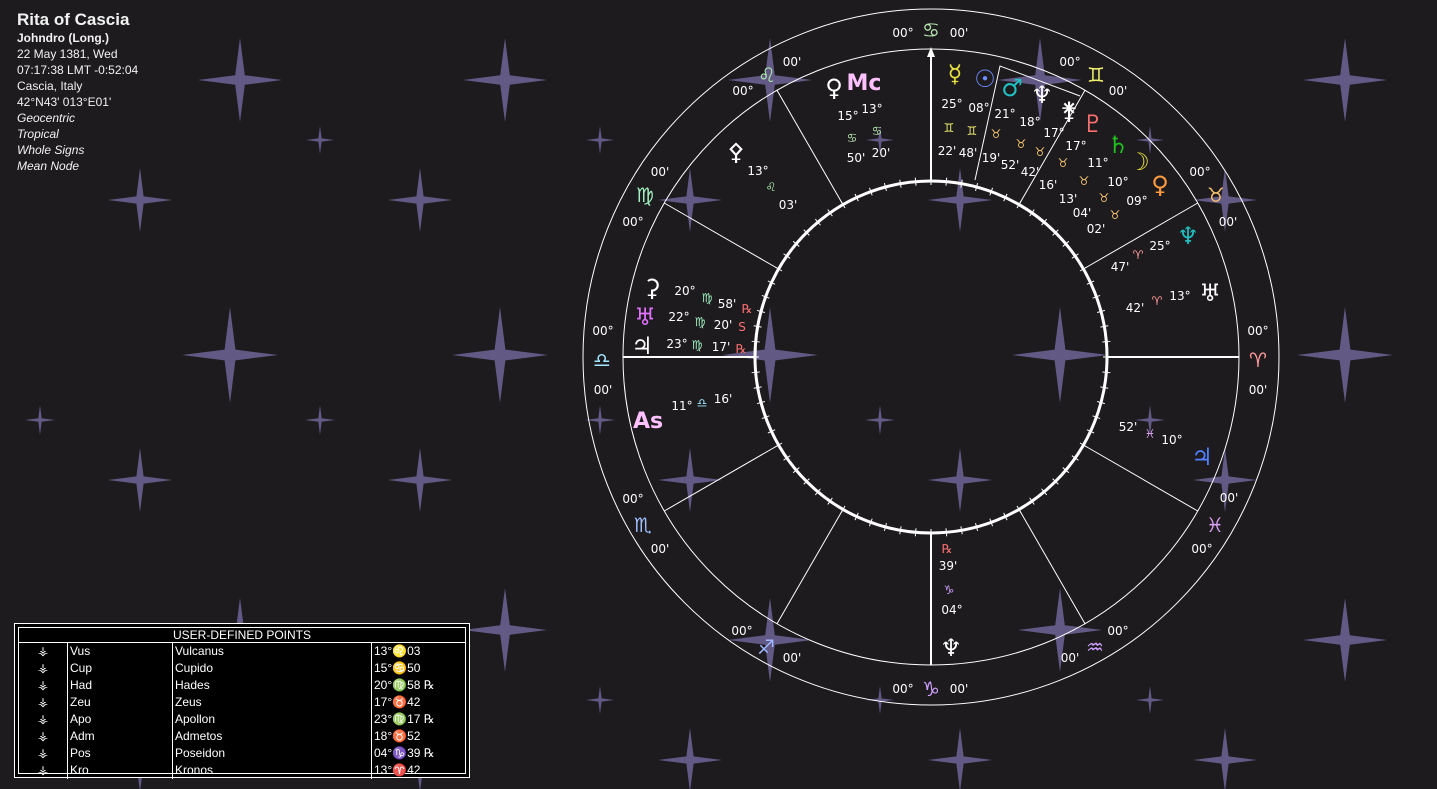 The height and width of the screenshot is (789, 1437). What do you see at coordinates (645, 317) in the screenshot?
I see `uranus-icon: ♅` at bounding box center [645, 317].